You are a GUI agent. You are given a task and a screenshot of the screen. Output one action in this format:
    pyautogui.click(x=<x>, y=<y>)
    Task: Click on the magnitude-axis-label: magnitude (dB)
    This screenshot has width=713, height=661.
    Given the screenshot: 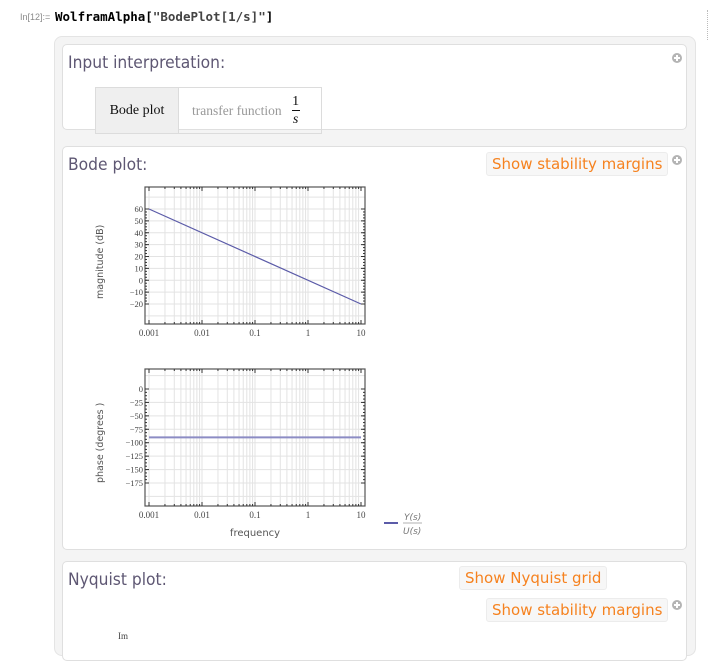 What is the action you would take?
    pyautogui.click(x=100, y=262)
    